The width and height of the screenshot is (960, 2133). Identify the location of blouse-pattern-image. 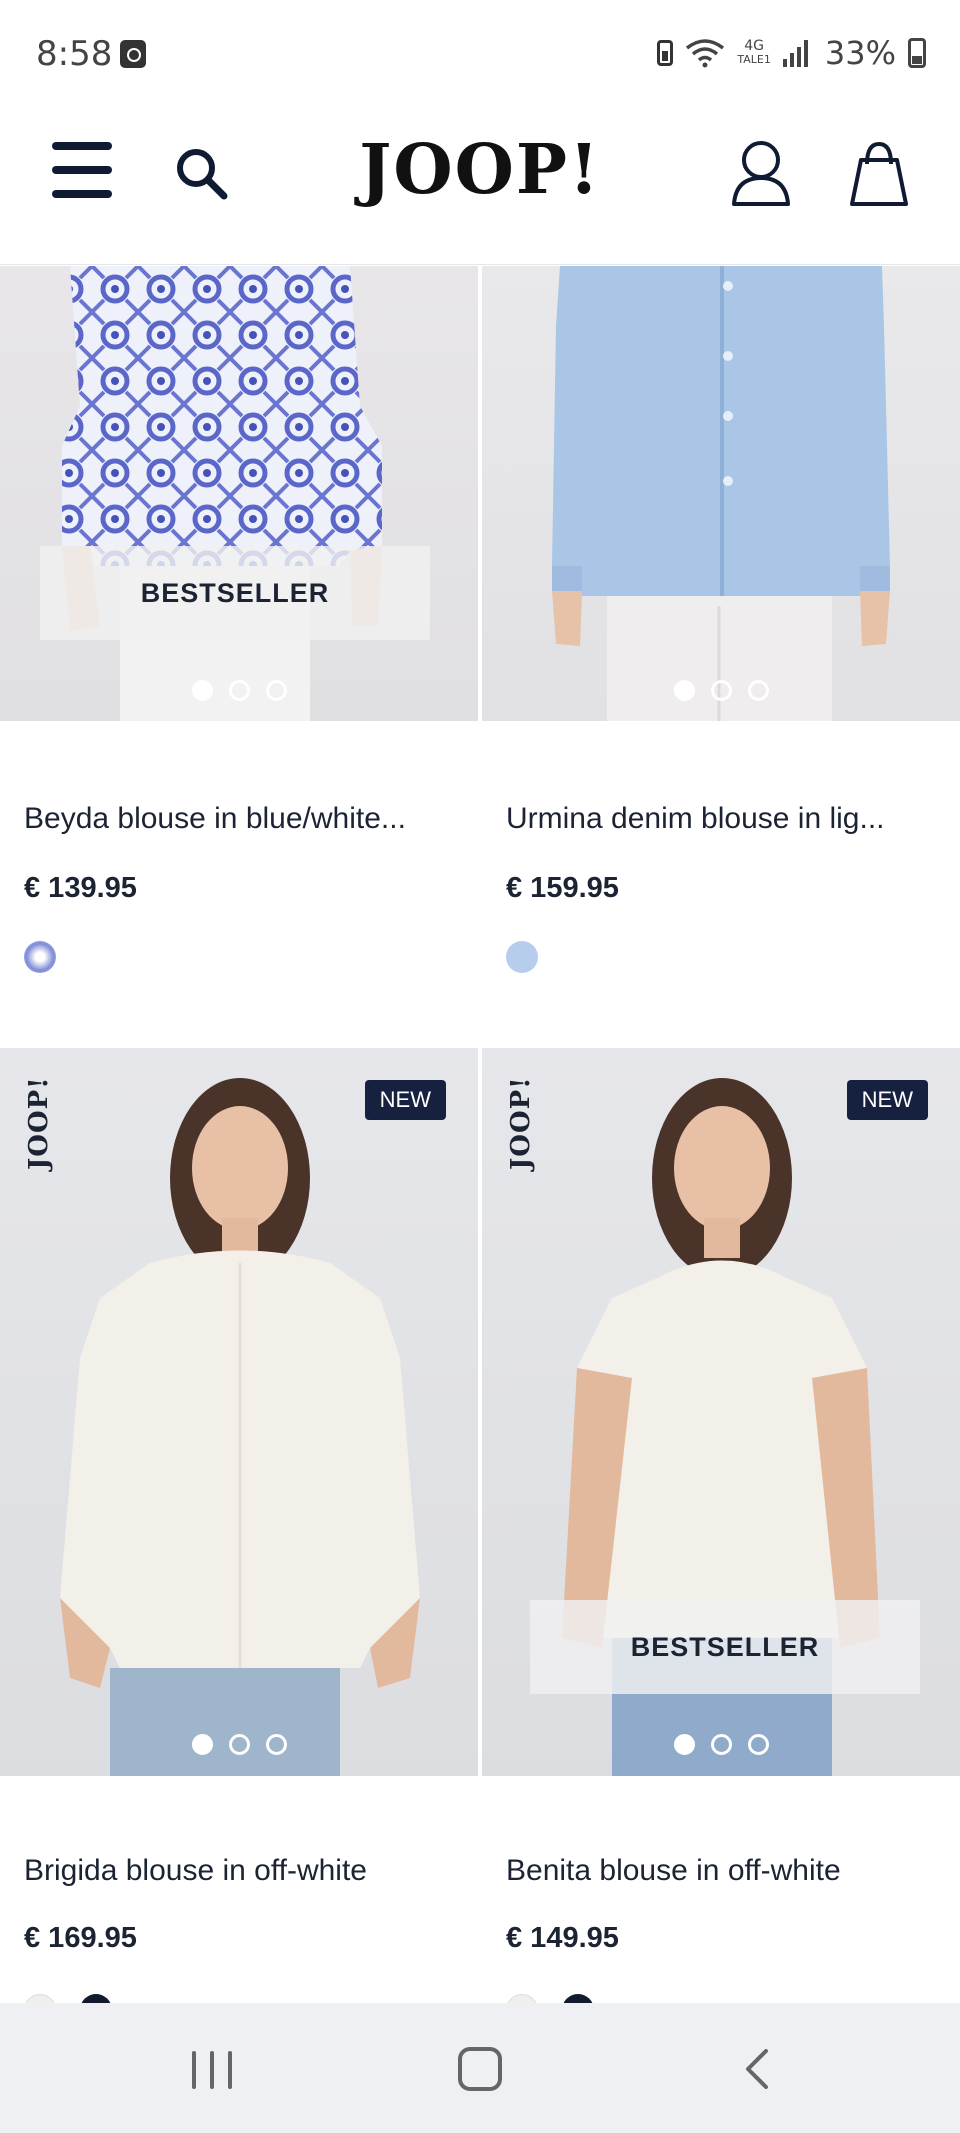
(222, 493).